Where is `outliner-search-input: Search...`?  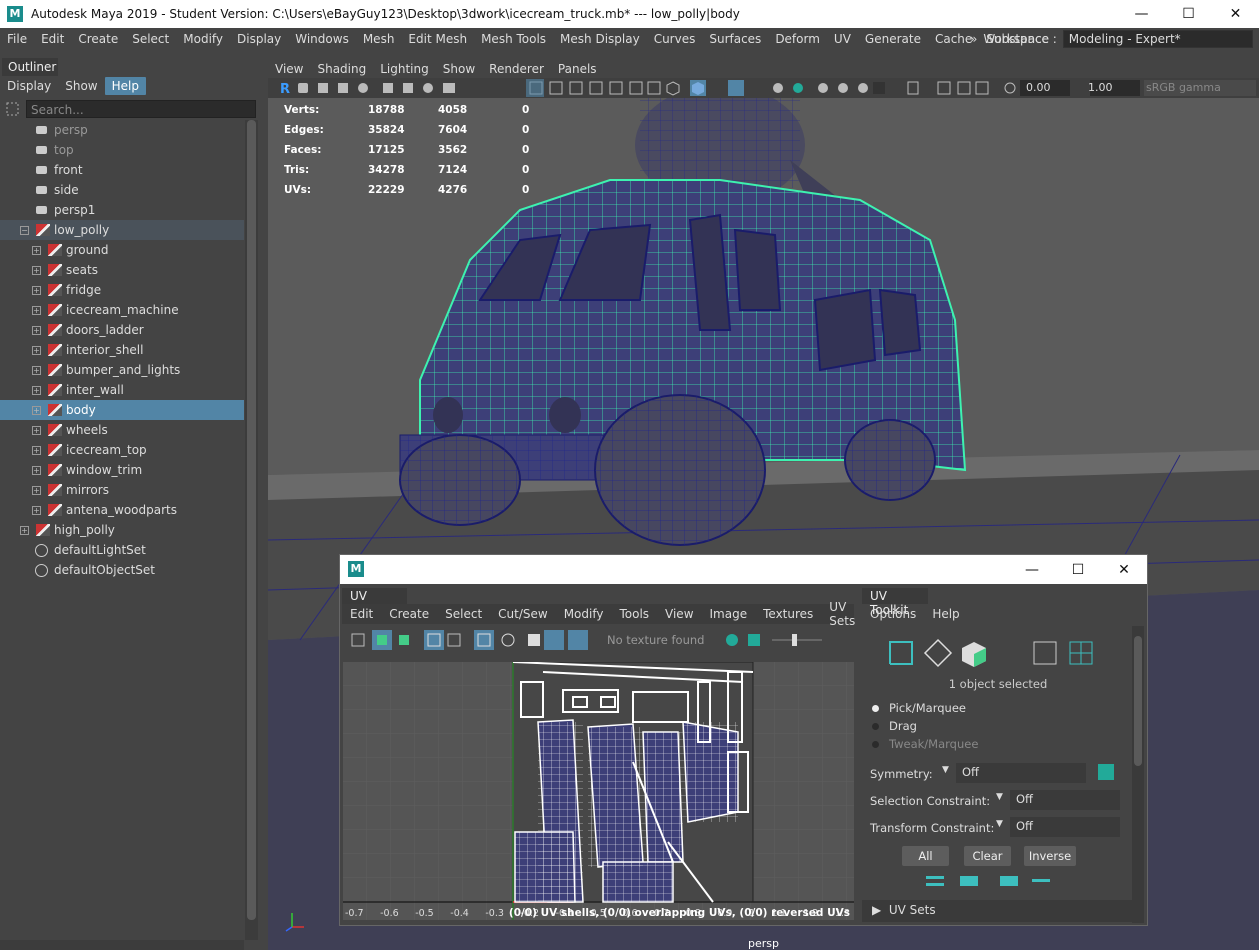
outliner-search-input: Search... is located at coordinates (141, 109).